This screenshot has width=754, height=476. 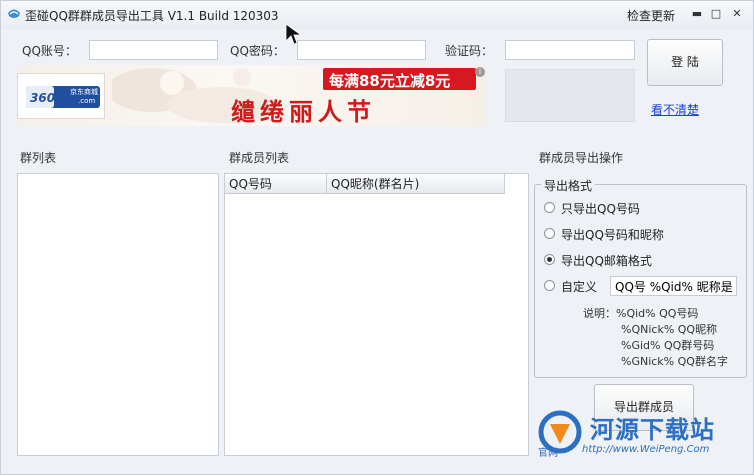 I want to click on watermark-site-name: 河源下载站, so click(x=652, y=430).